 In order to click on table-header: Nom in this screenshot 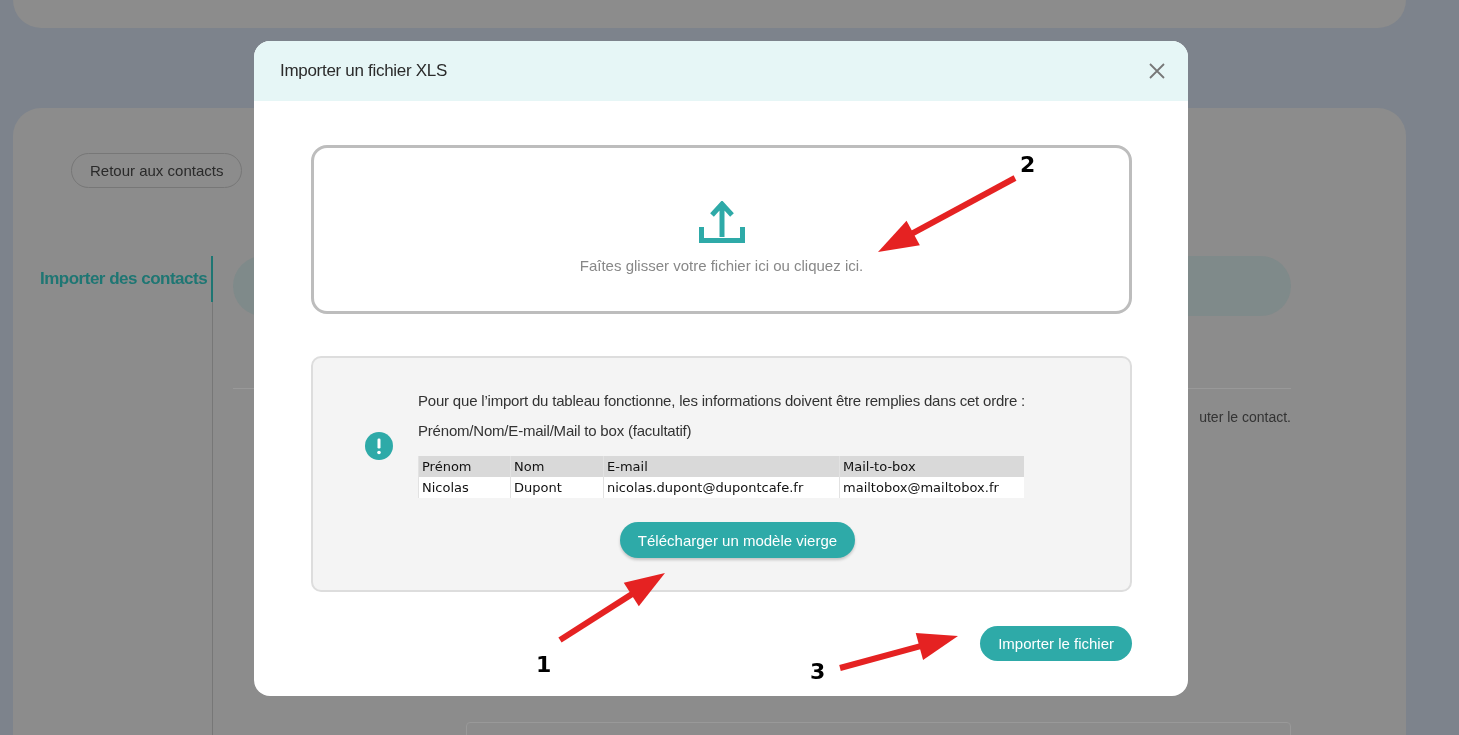, I will do `click(557, 466)`.